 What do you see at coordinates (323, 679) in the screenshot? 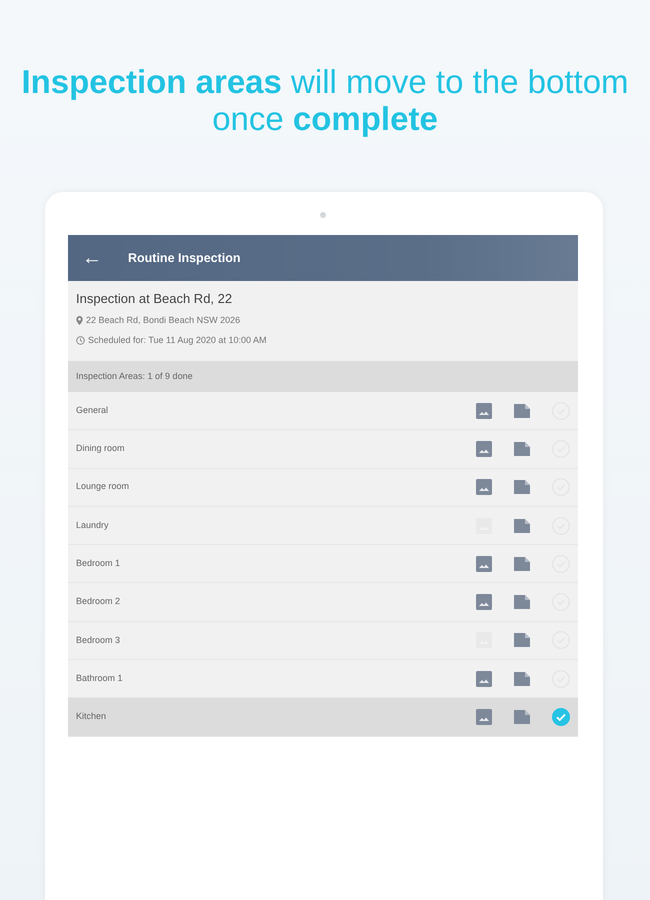
I see `area-row: Bathroom 1` at bounding box center [323, 679].